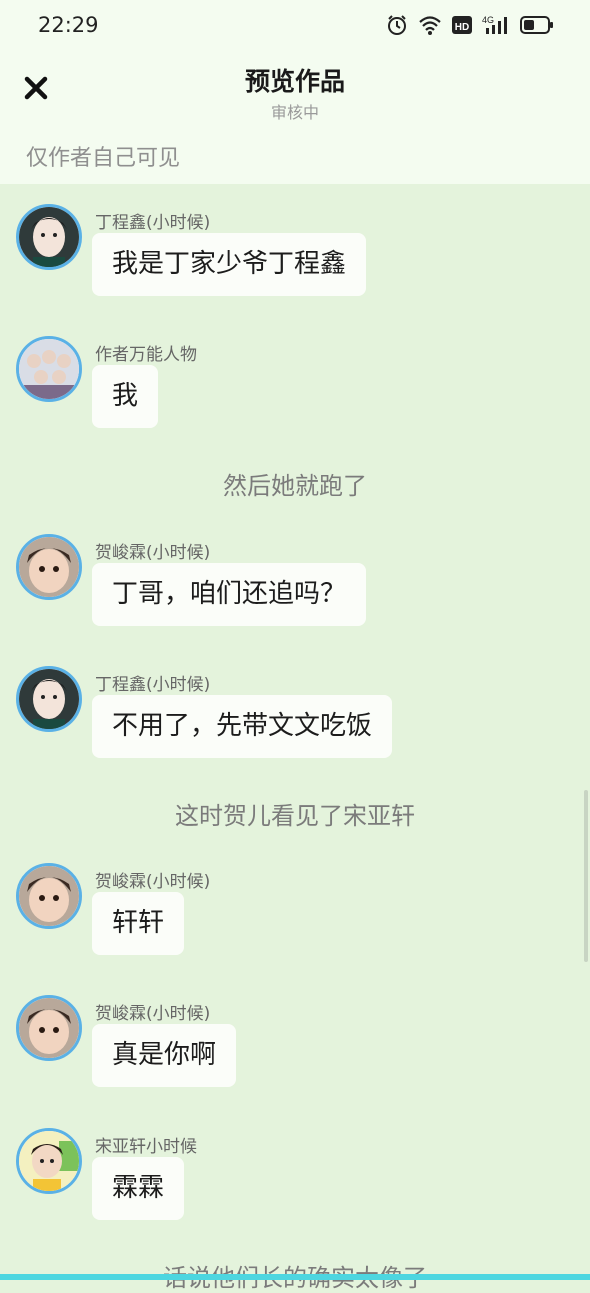 This screenshot has height=1293, width=590. I want to click on message-bubble: 不用了，先带文文吃饭, so click(242, 726).